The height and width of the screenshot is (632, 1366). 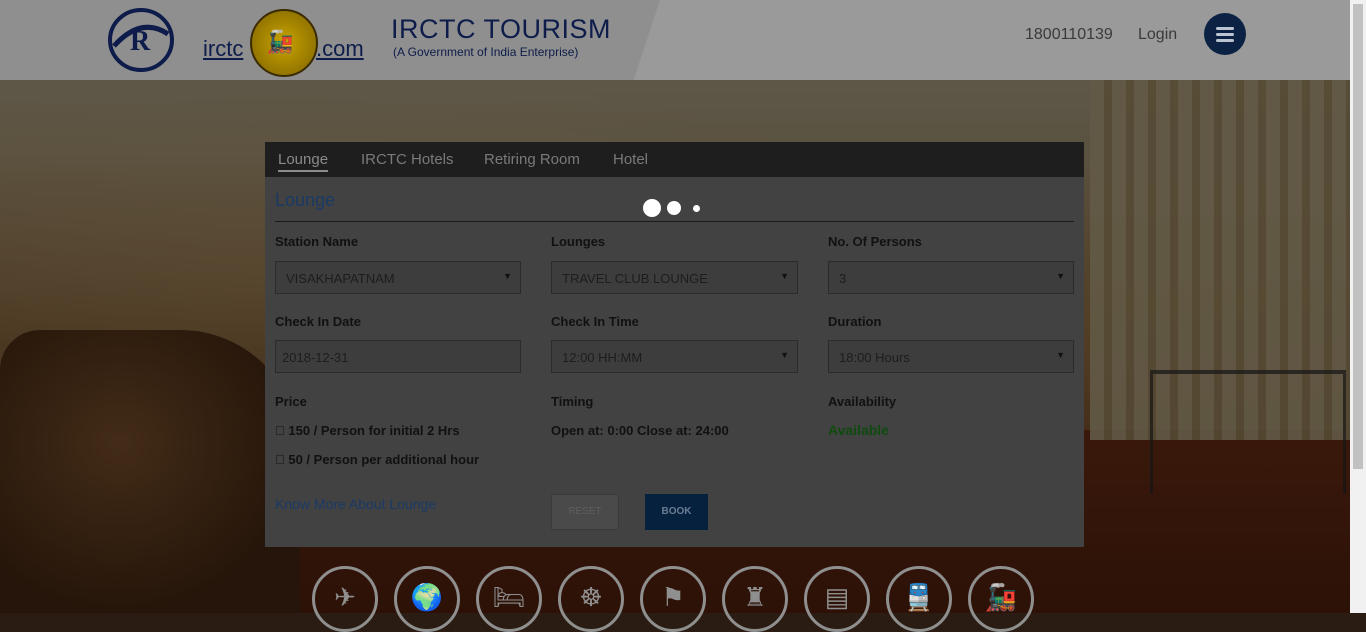 I want to click on login-link: Login, so click(x=1157, y=35).